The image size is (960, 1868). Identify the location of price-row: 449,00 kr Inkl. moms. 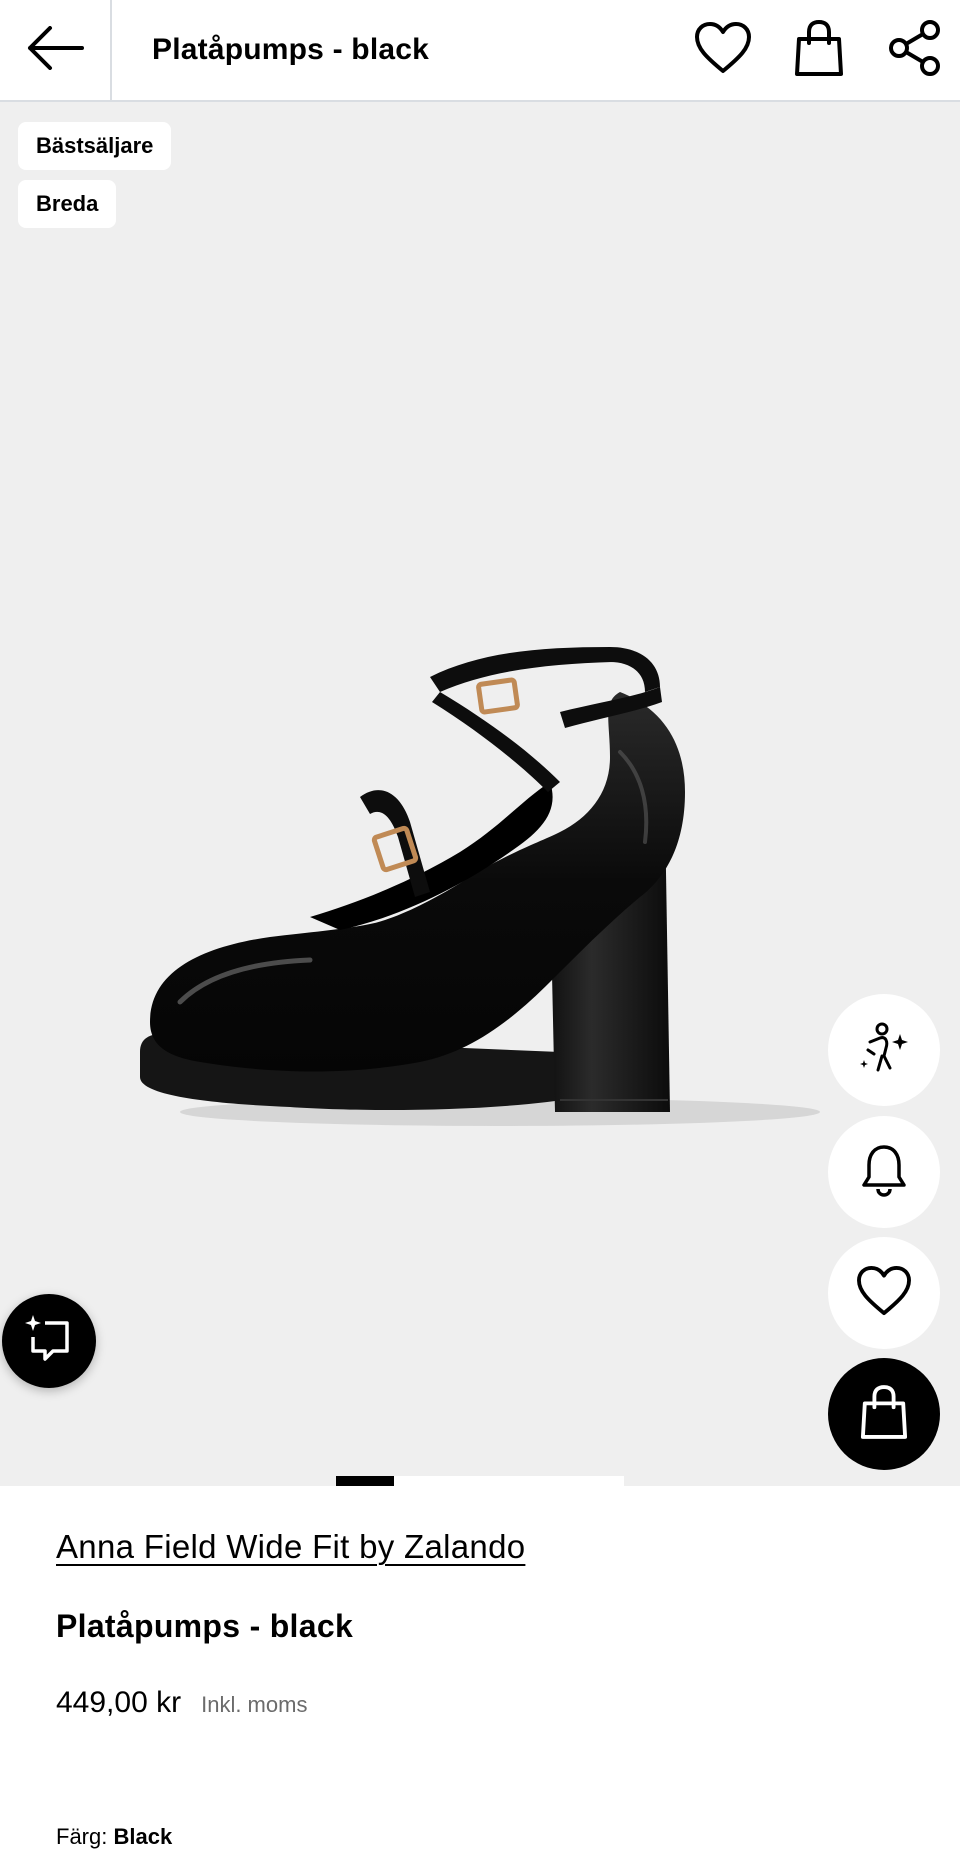
(181, 1703).